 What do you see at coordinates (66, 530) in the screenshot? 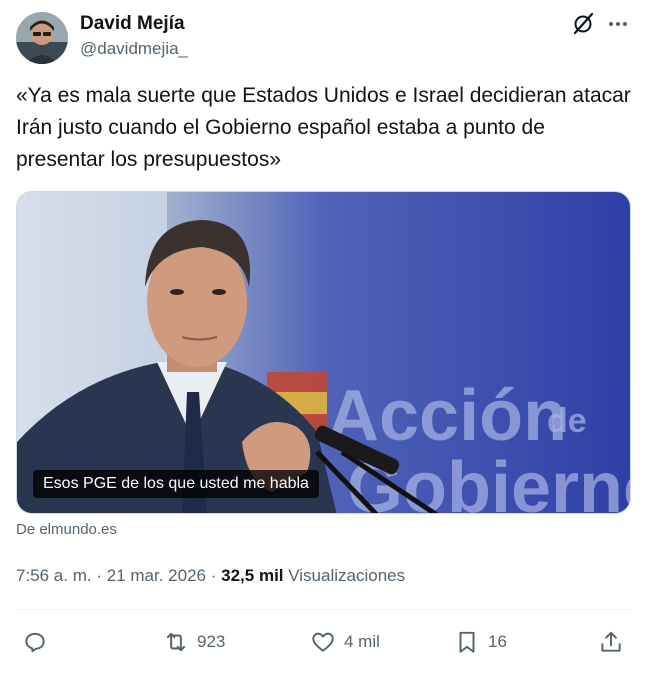
I see `media-source-link: De elmundo.es` at bounding box center [66, 530].